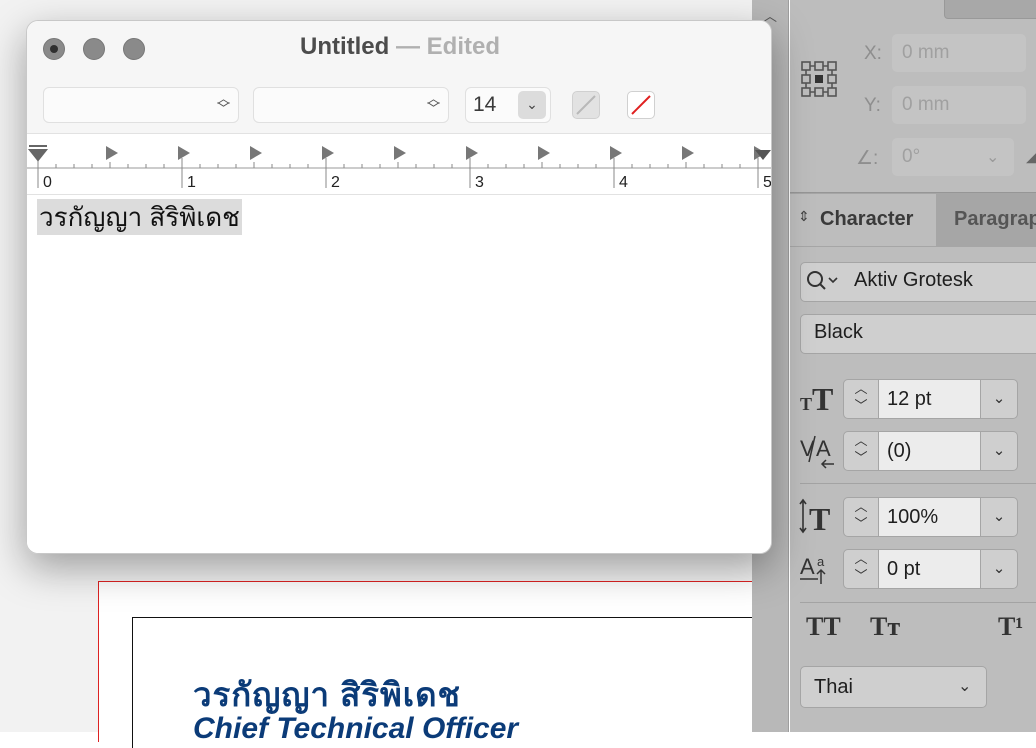 The height and width of the screenshot is (748, 1036). What do you see at coordinates (999, 451) in the screenshot?
I see `kerning-dropdown: ⌄` at bounding box center [999, 451].